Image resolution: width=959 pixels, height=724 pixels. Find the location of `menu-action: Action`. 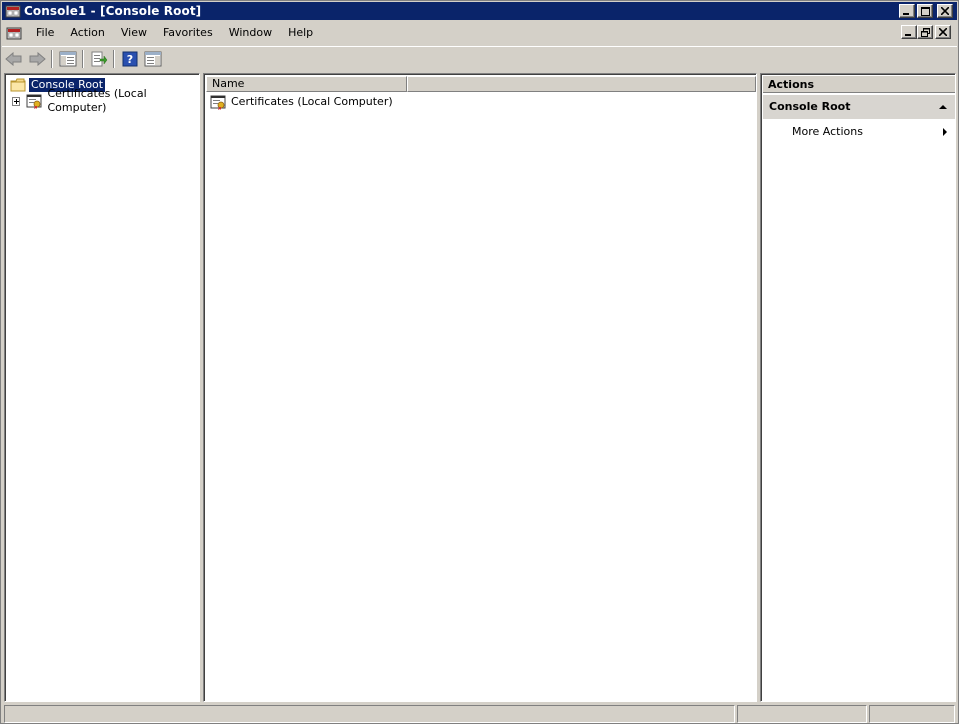

menu-action: Action is located at coordinates (87, 33).